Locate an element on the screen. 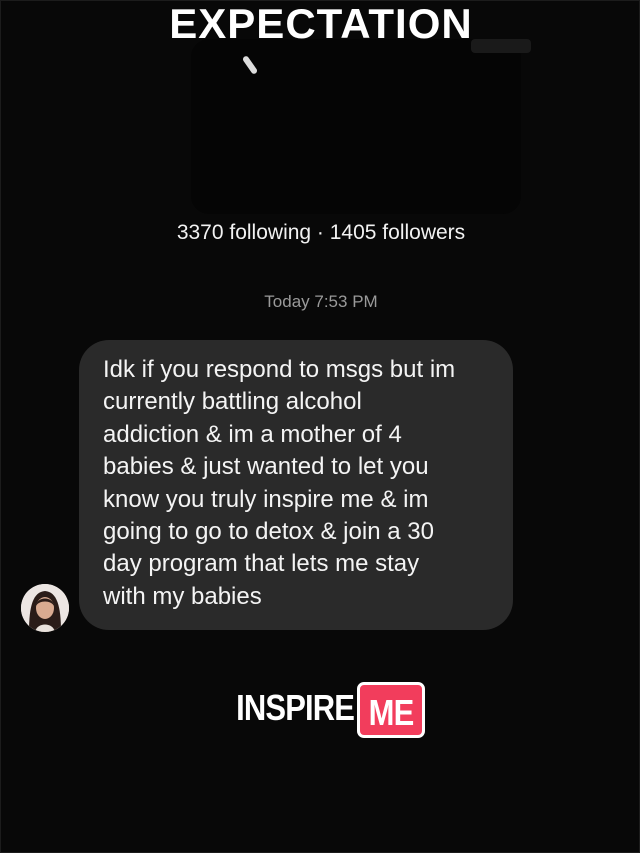  profile-stats: 3370 following · 1405 followers is located at coordinates (321, 232).